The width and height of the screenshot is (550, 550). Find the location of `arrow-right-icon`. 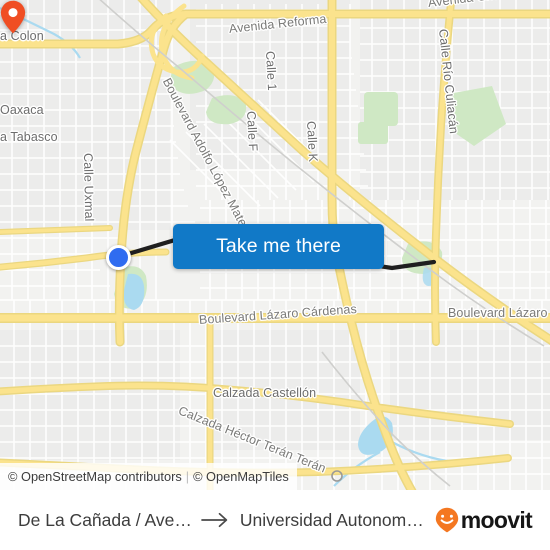

arrow-right-icon is located at coordinates (215, 520).